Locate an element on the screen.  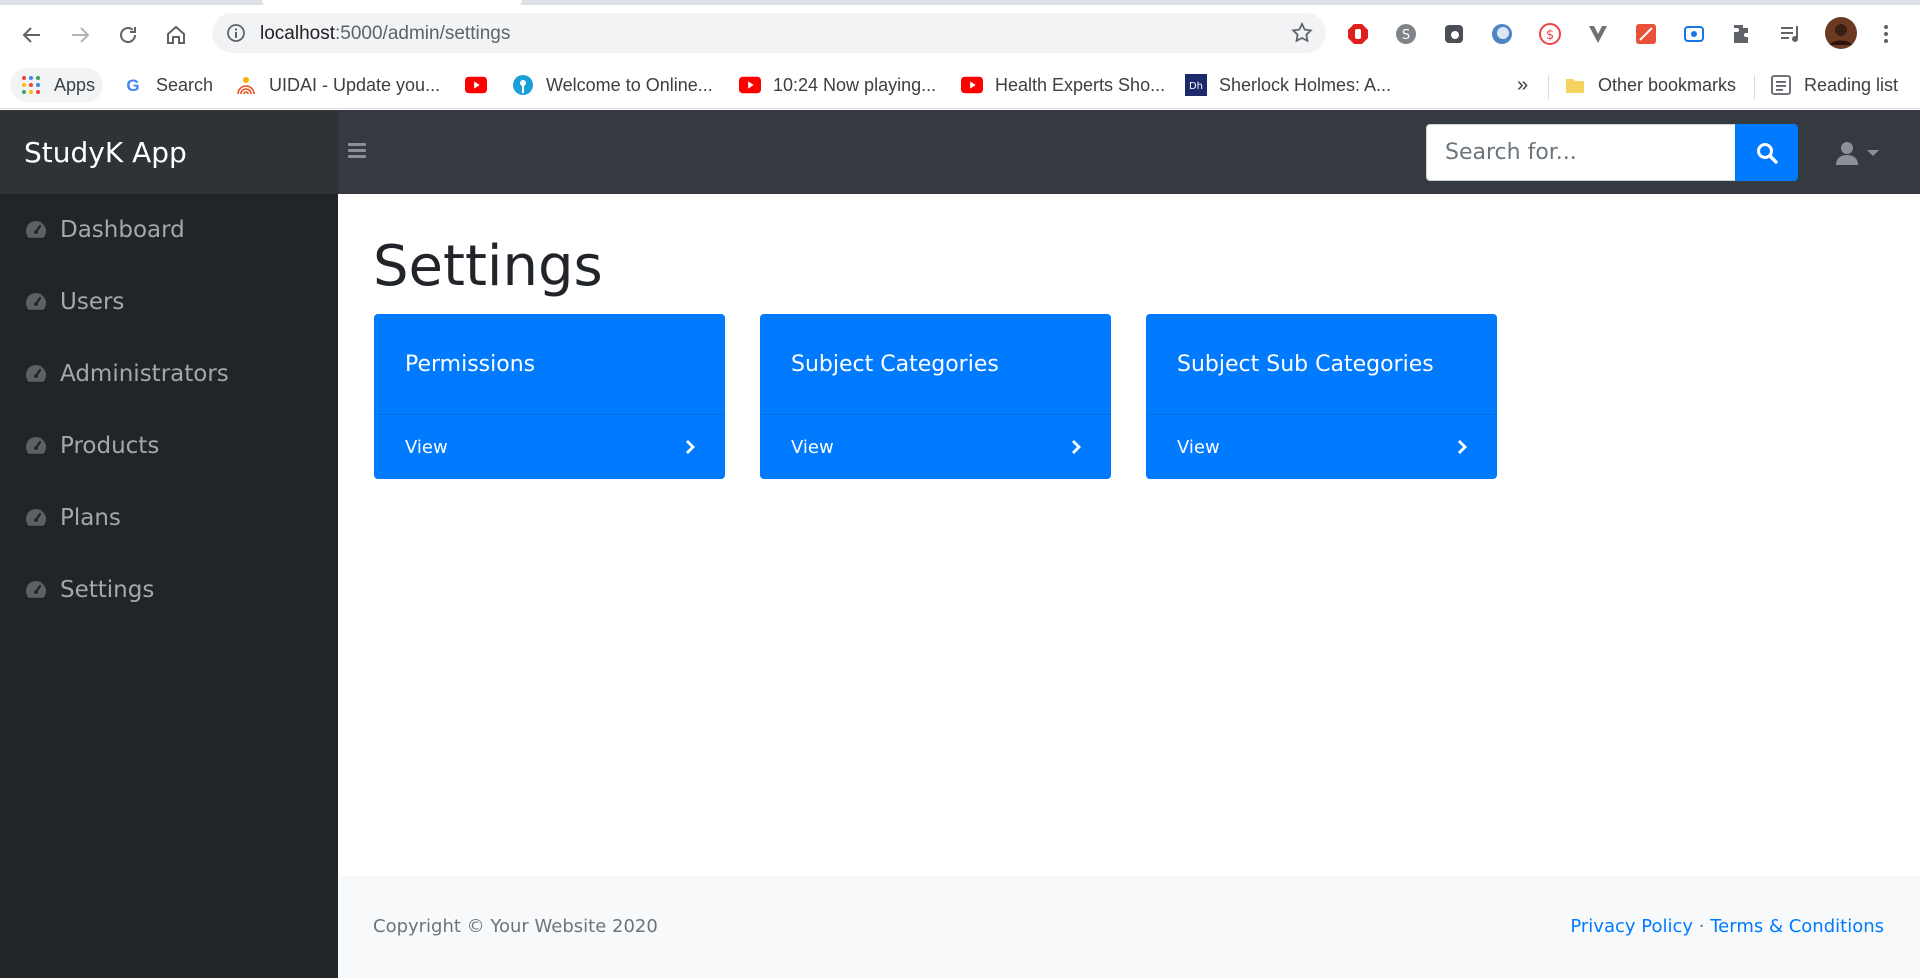
sidebar-item-users: Users is located at coordinates (169, 302).